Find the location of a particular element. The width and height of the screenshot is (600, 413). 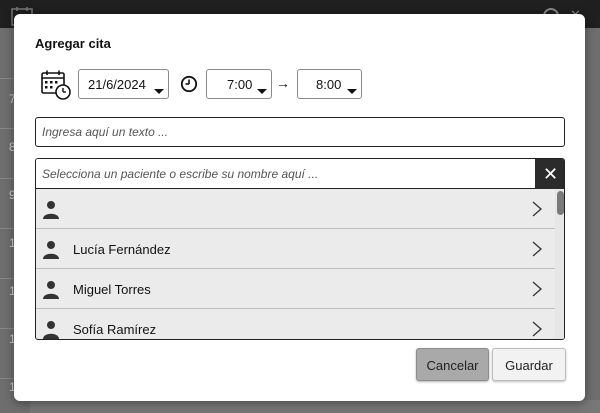

patient-list-item: Sofía Ramírez is located at coordinates (295, 324).